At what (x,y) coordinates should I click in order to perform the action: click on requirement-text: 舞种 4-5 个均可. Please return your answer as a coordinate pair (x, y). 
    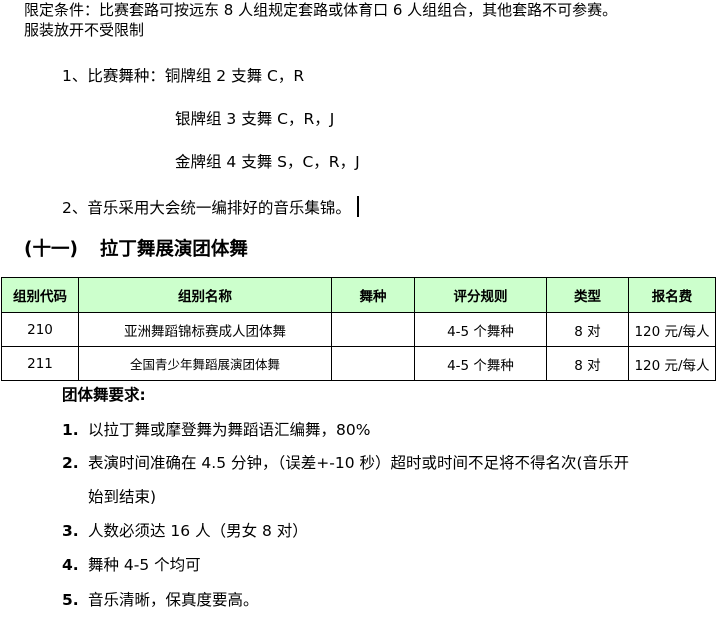
    Looking at the image, I should click on (144, 565).